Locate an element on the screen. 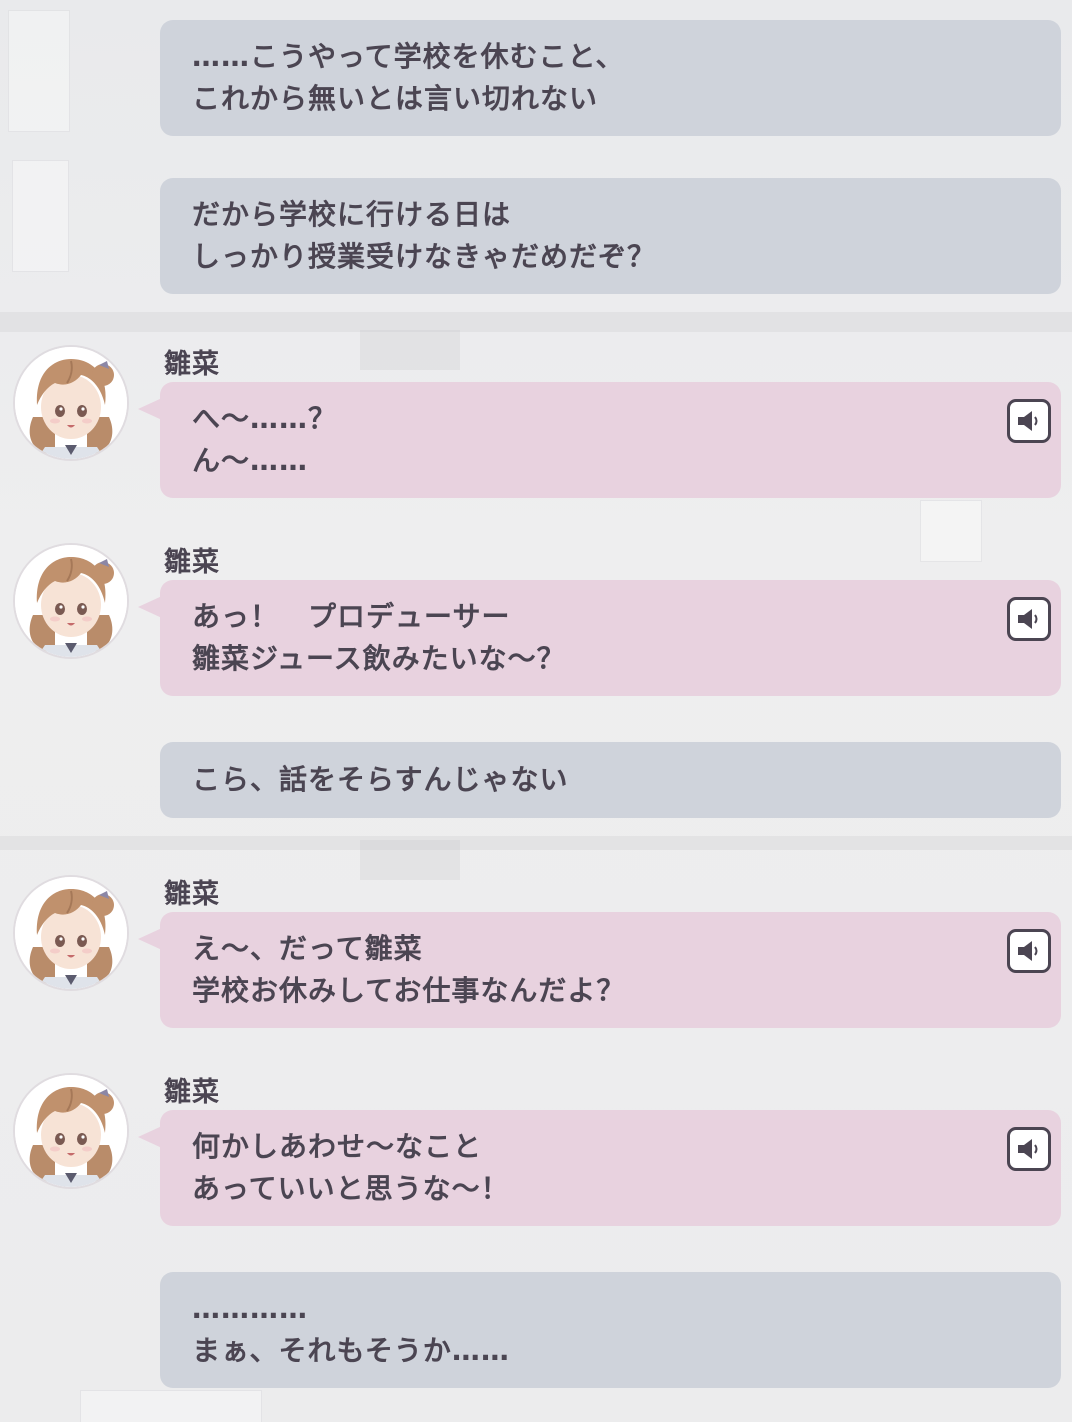 This screenshot has height=1422, width=1072. message-line: だから学校に行ける日は is located at coordinates (352, 214).